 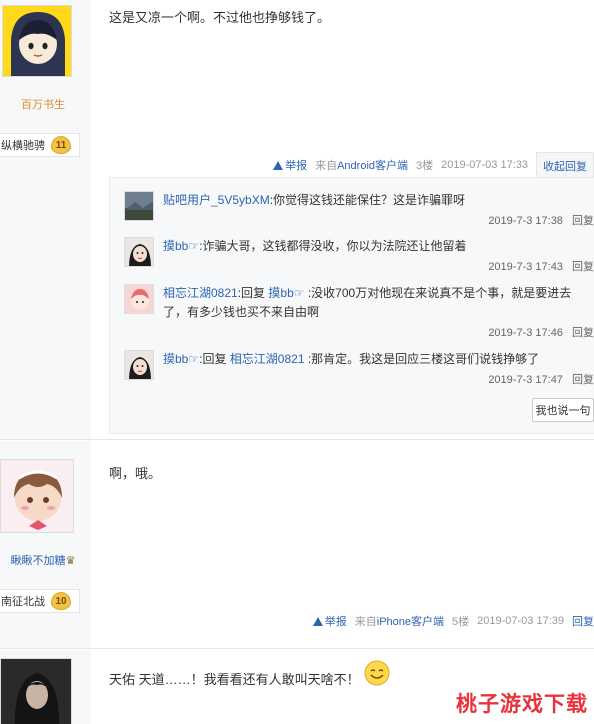 What do you see at coordinates (315, 246) in the screenshot?
I see `comment-text: 摸bb☞:诈骗大哥，这钱都得没收，你以为法院还让他留着` at bounding box center [315, 246].